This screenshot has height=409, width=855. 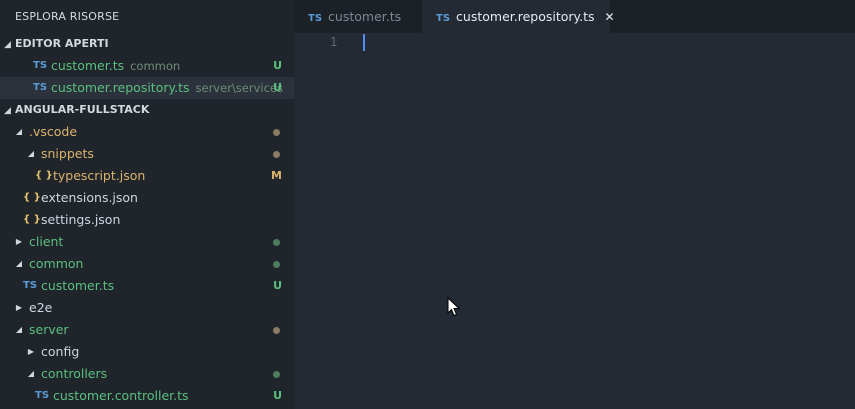 I want to click on folder-name: .vscode, so click(x=53, y=131).